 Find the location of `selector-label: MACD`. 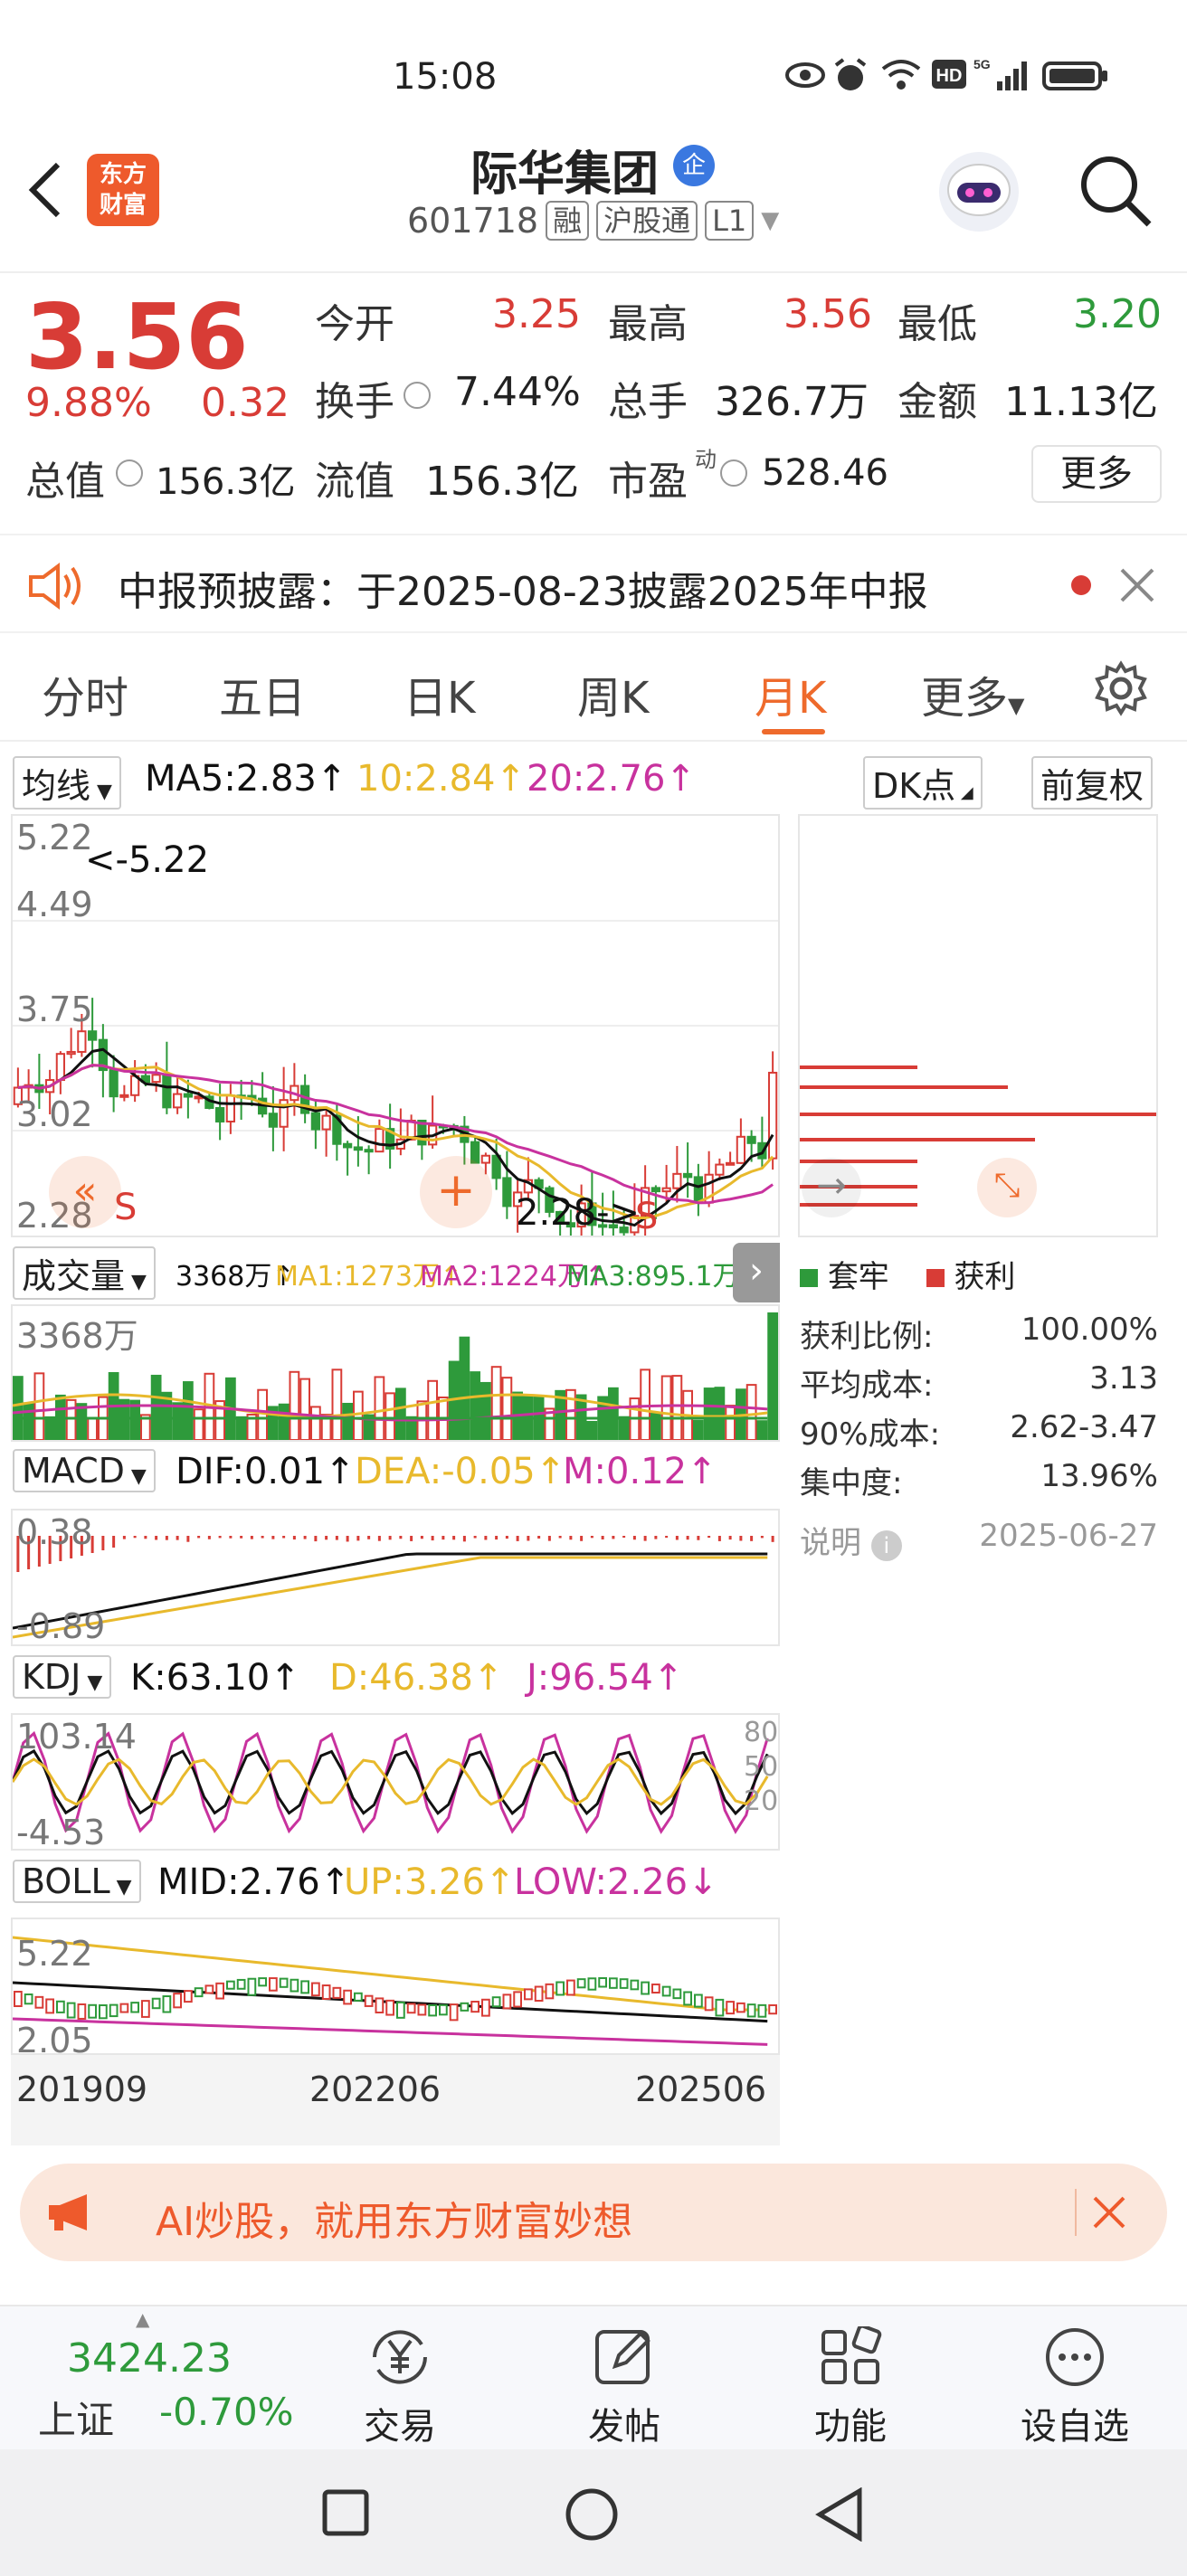

selector-label: MACD is located at coordinates (73, 1471).